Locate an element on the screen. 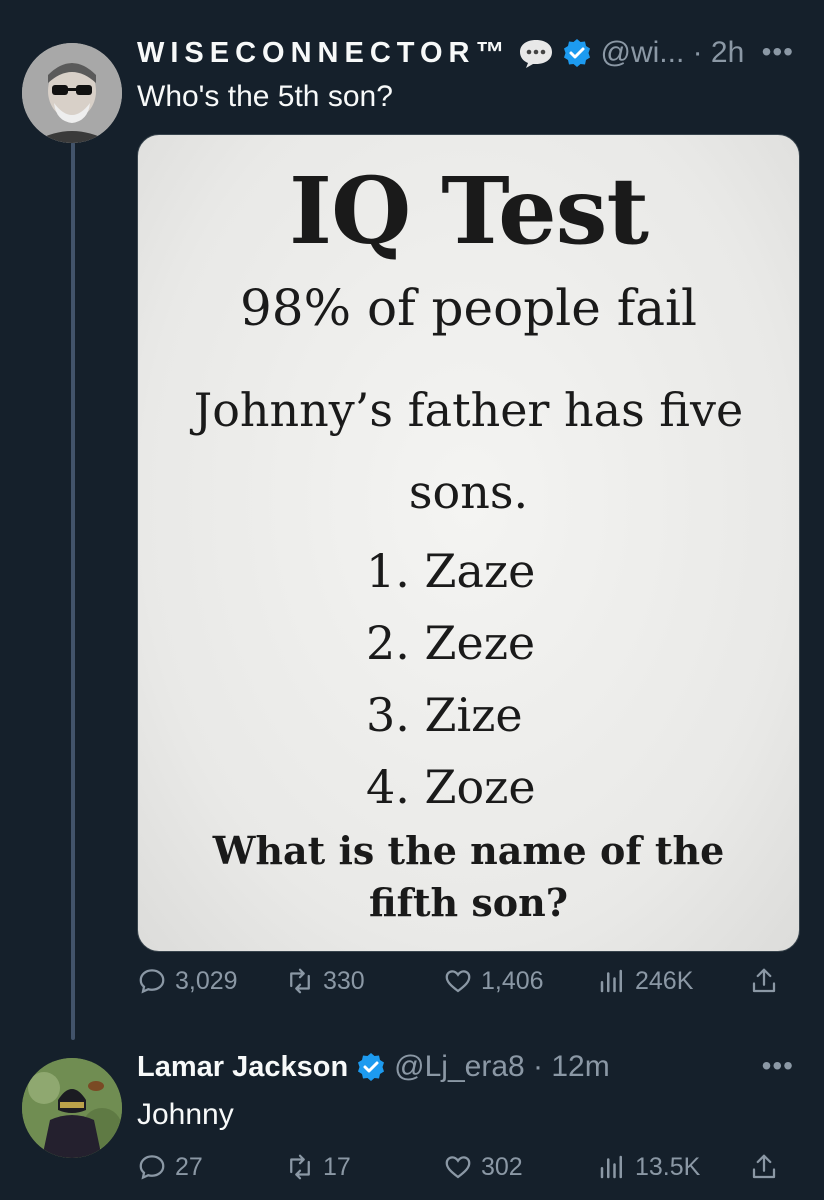 Image resolution: width=824 pixels, height=1200 pixels. display-name: WISECONNECTOR™ is located at coordinates (323, 53).